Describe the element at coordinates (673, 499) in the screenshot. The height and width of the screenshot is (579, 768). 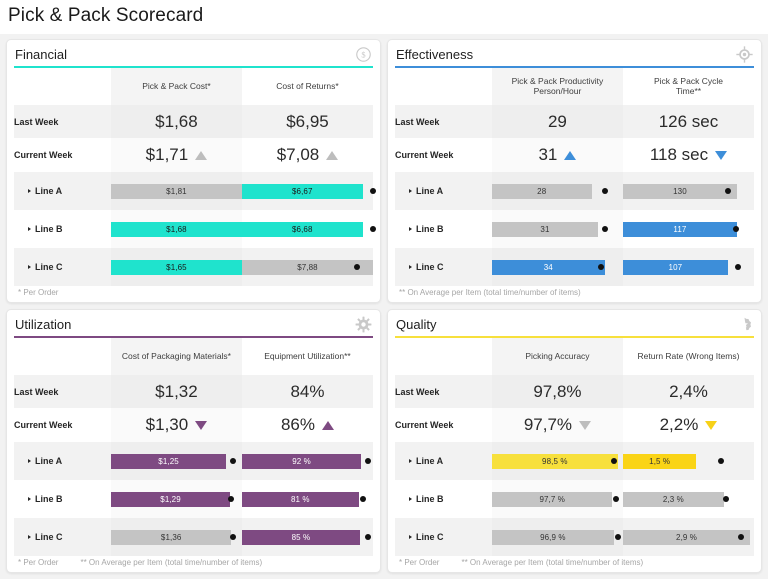
I see `bar-fill: 2,3 %` at that location.